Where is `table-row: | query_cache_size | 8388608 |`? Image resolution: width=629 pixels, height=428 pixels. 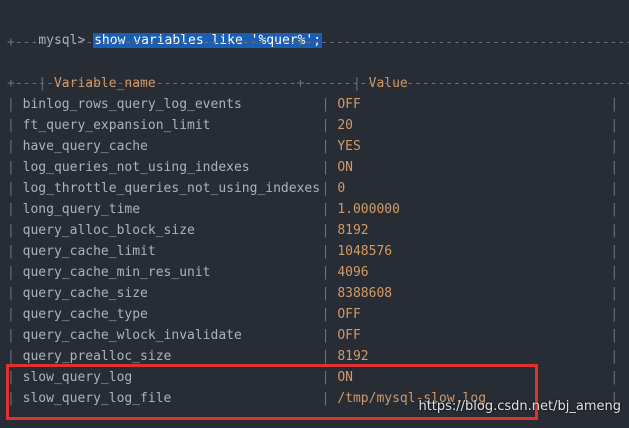 table-row: | query_cache_size | 8388608 | is located at coordinates (312, 293).